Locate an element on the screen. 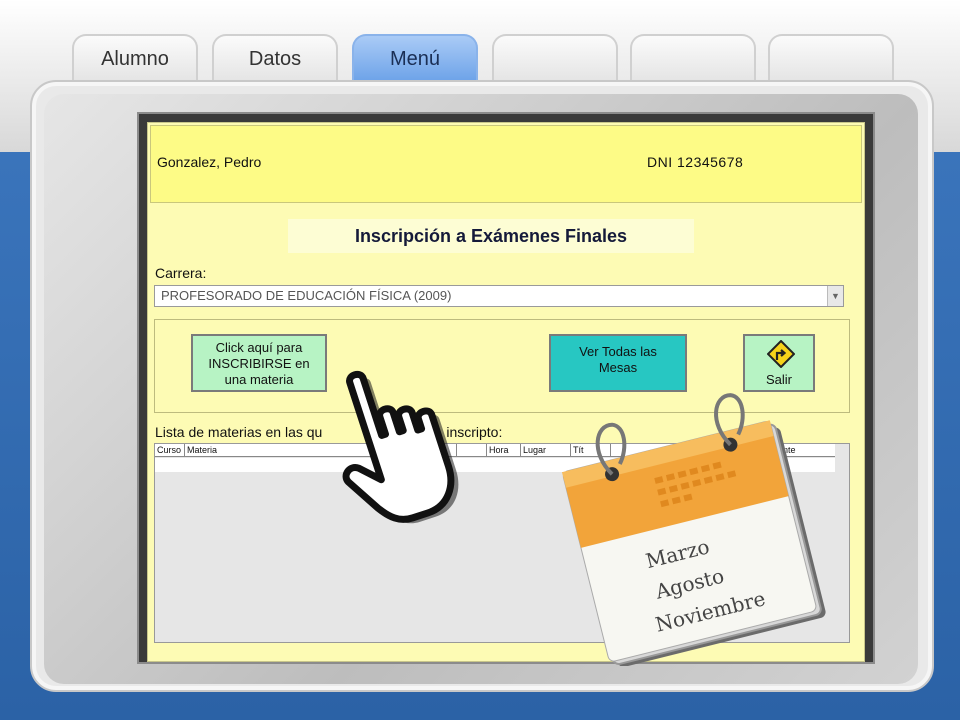 The height and width of the screenshot is (720, 960). salir-label: Salir is located at coordinates (778, 379).